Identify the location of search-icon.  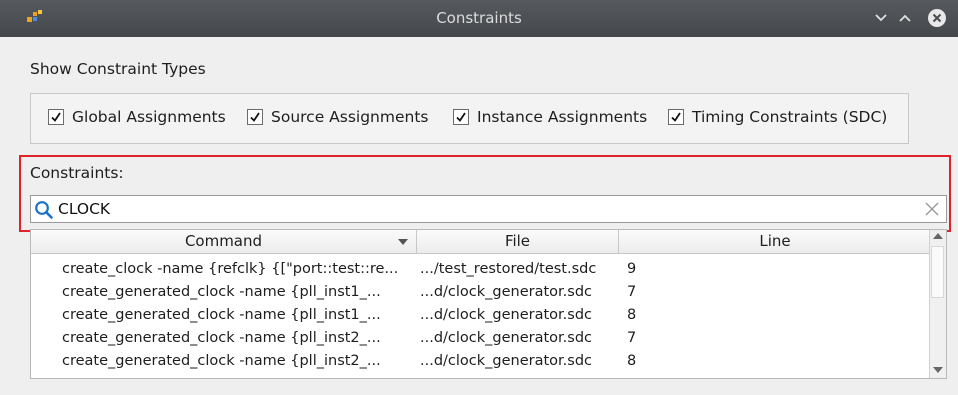
(44, 210).